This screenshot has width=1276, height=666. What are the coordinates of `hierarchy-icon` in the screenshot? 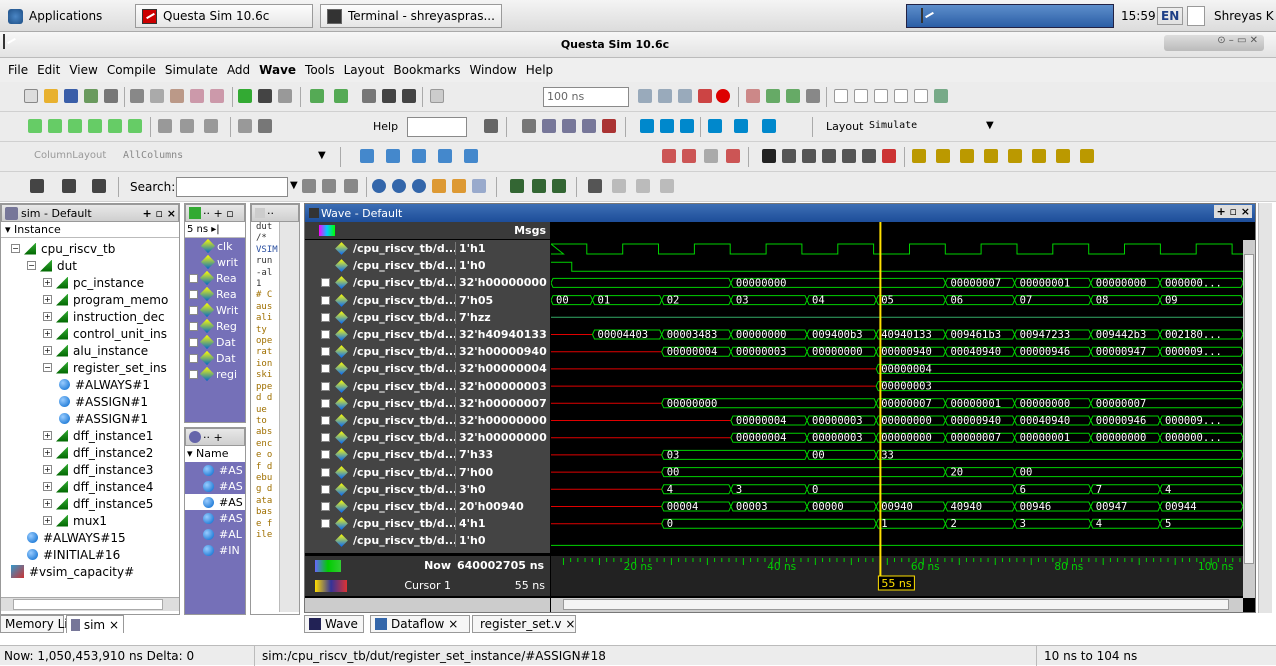 It's located at (285, 96).